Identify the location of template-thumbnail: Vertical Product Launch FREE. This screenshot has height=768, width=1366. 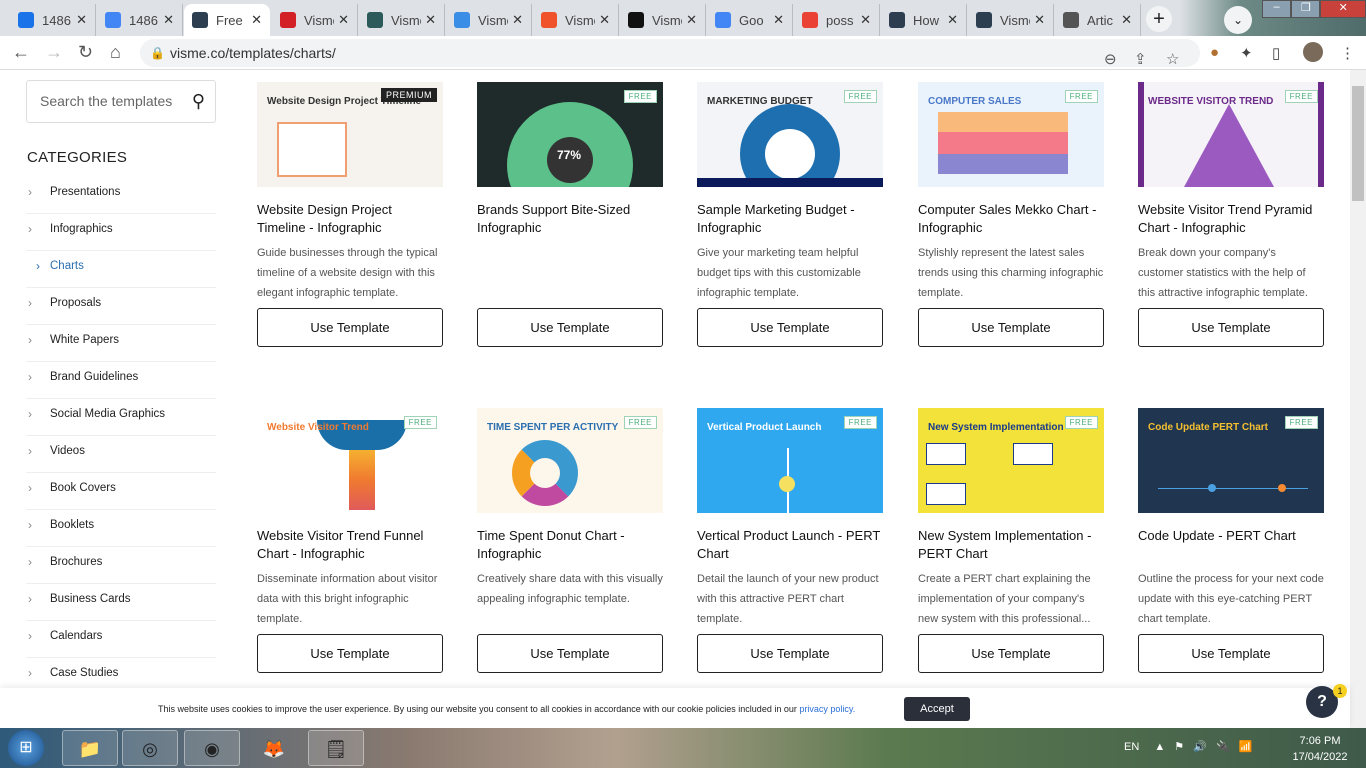
(790, 460).